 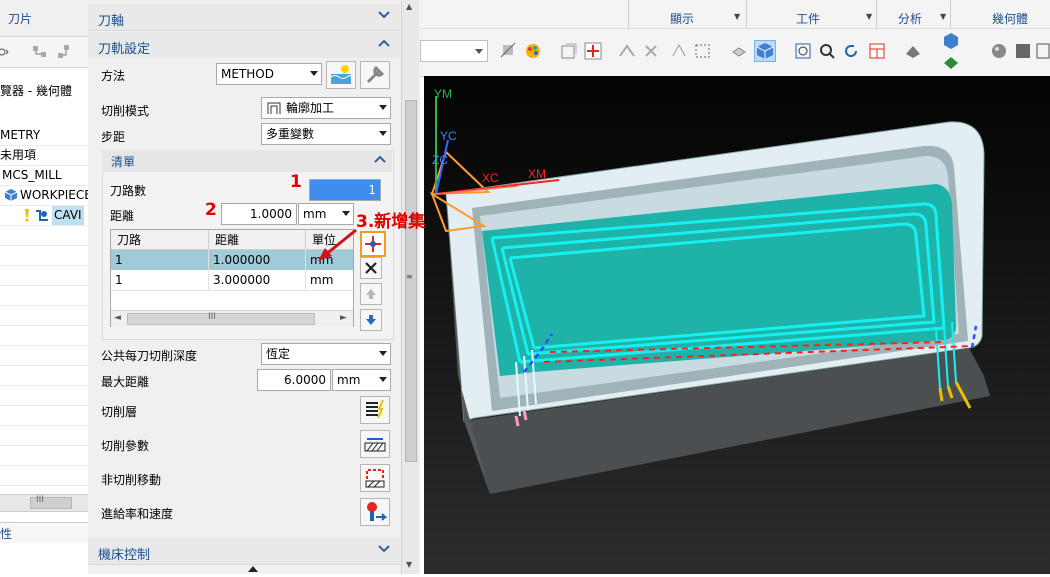 What do you see at coordinates (440, 160) in the screenshot?
I see `axis-label-zc: ZC` at bounding box center [440, 160].